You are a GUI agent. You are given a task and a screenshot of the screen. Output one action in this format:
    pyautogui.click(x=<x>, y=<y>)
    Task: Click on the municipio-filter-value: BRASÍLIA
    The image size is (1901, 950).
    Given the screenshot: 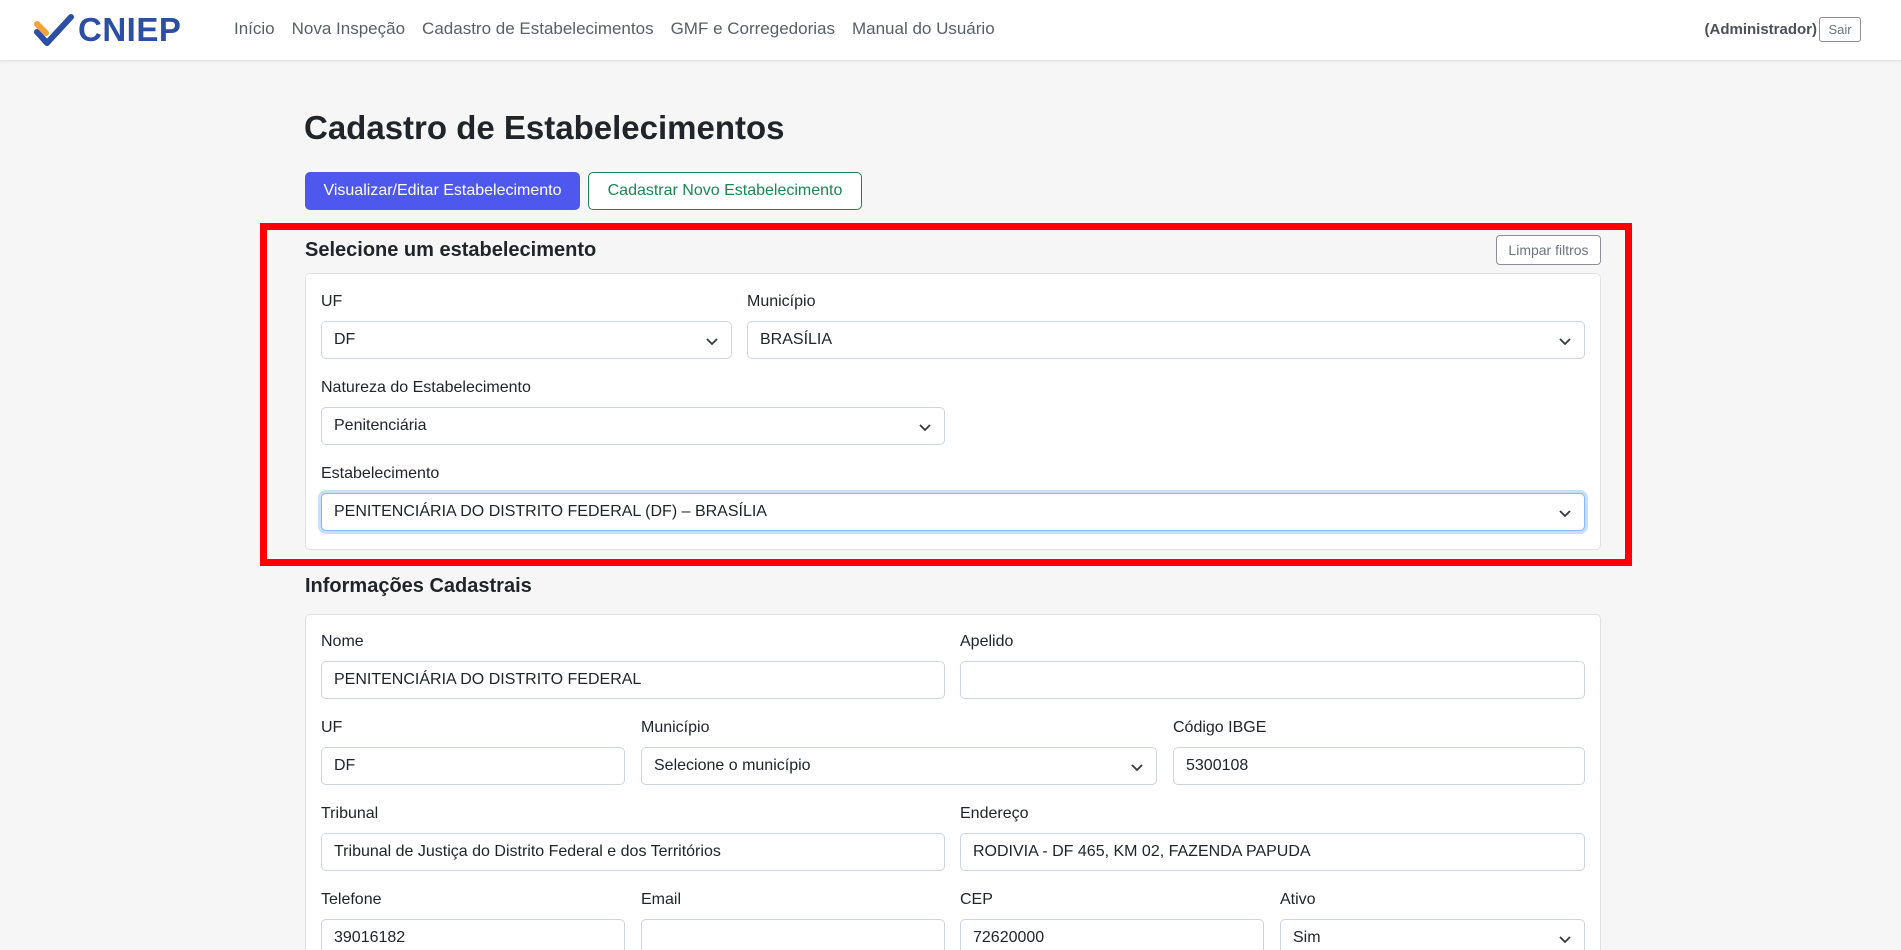 What is the action you would take?
    pyautogui.click(x=796, y=339)
    